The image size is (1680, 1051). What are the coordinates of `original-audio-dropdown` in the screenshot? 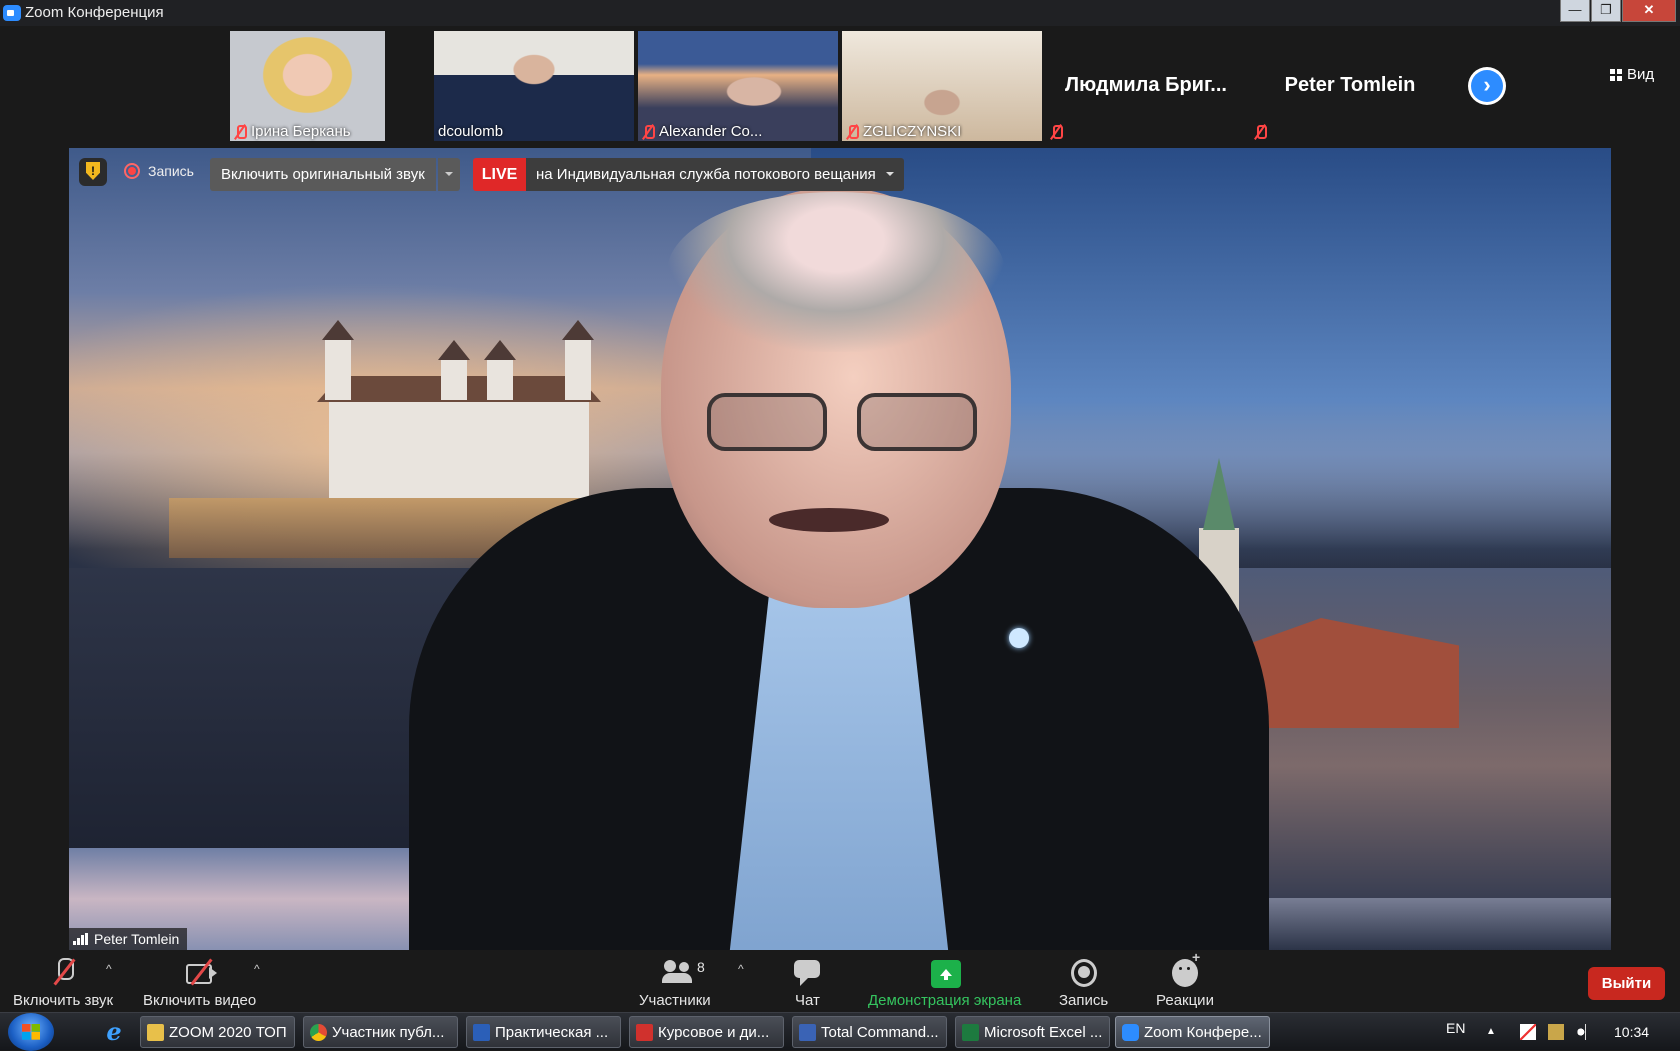 It's located at (448, 174).